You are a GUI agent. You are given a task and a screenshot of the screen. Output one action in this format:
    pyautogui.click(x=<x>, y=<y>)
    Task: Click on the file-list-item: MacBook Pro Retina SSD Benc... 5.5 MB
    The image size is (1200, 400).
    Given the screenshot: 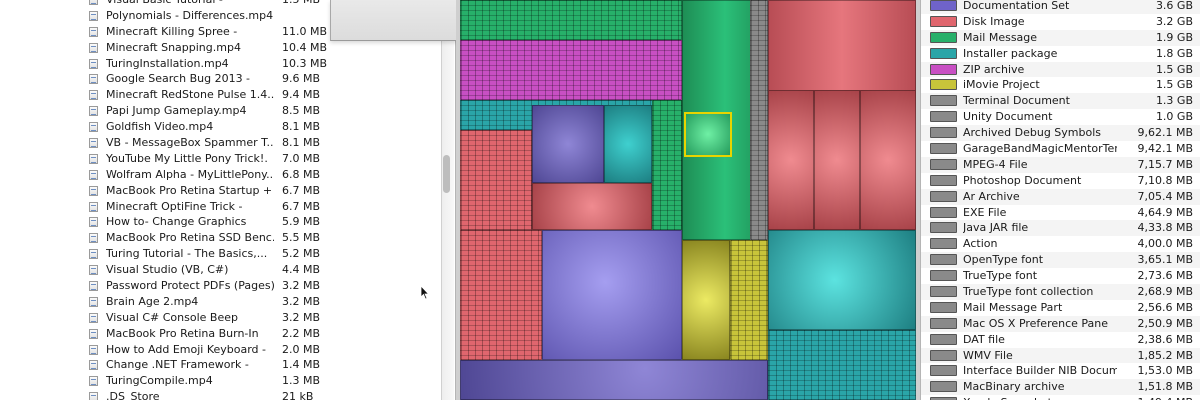 What is the action you would take?
    pyautogui.click(x=170, y=238)
    